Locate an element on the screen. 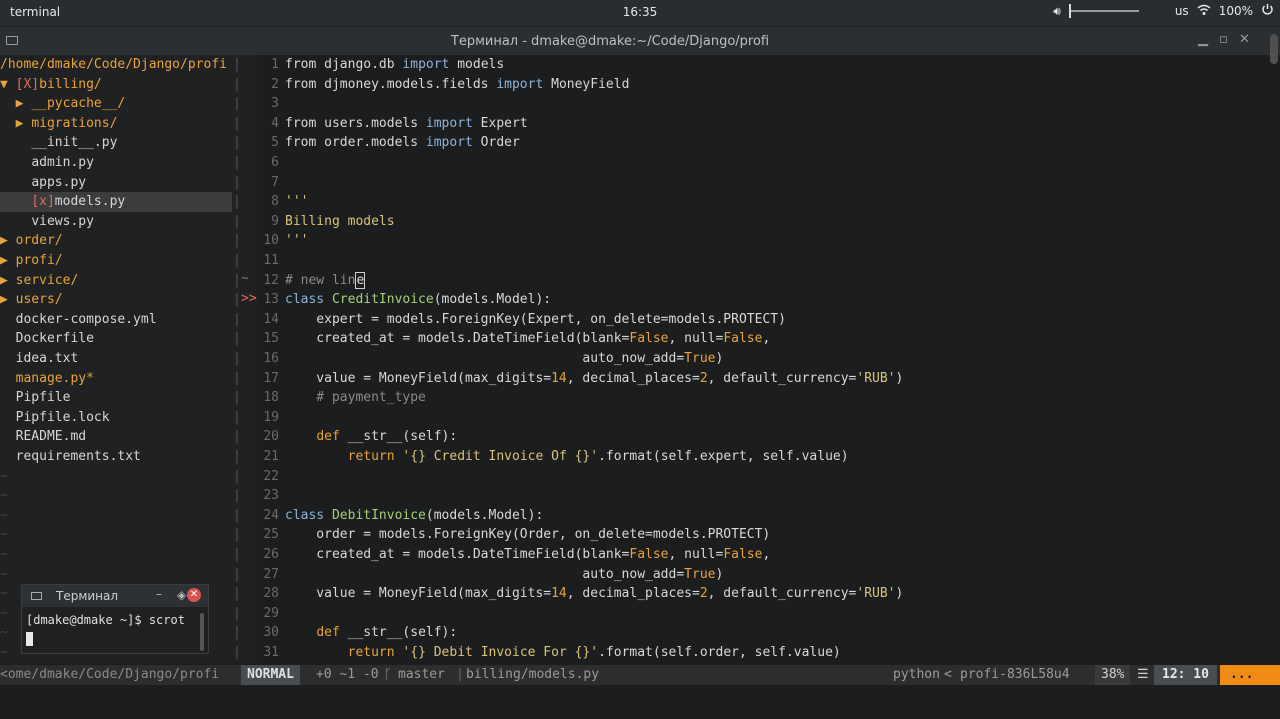 Image resolution: width=1280 pixels, height=719 pixels. code-line: 27 auto_now_add=True) is located at coordinates (763, 575).